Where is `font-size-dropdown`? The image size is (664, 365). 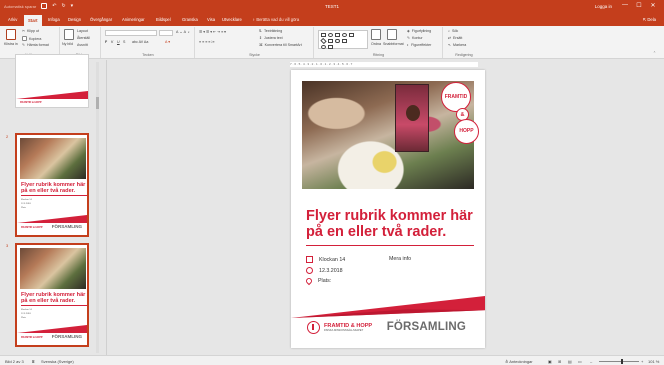
font-size-dropdown is located at coordinates (166, 33).